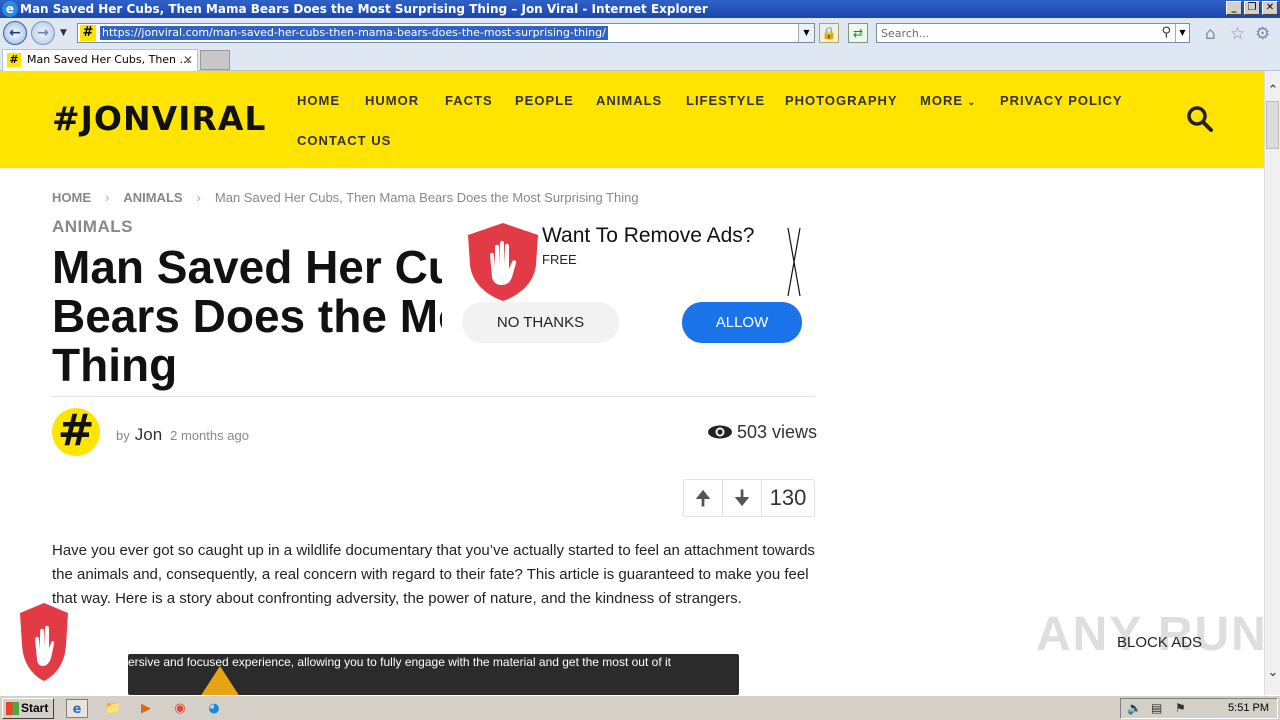 The height and width of the screenshot is (720, 1280). I want to click on view-count: 503 views, so click(762, 432).